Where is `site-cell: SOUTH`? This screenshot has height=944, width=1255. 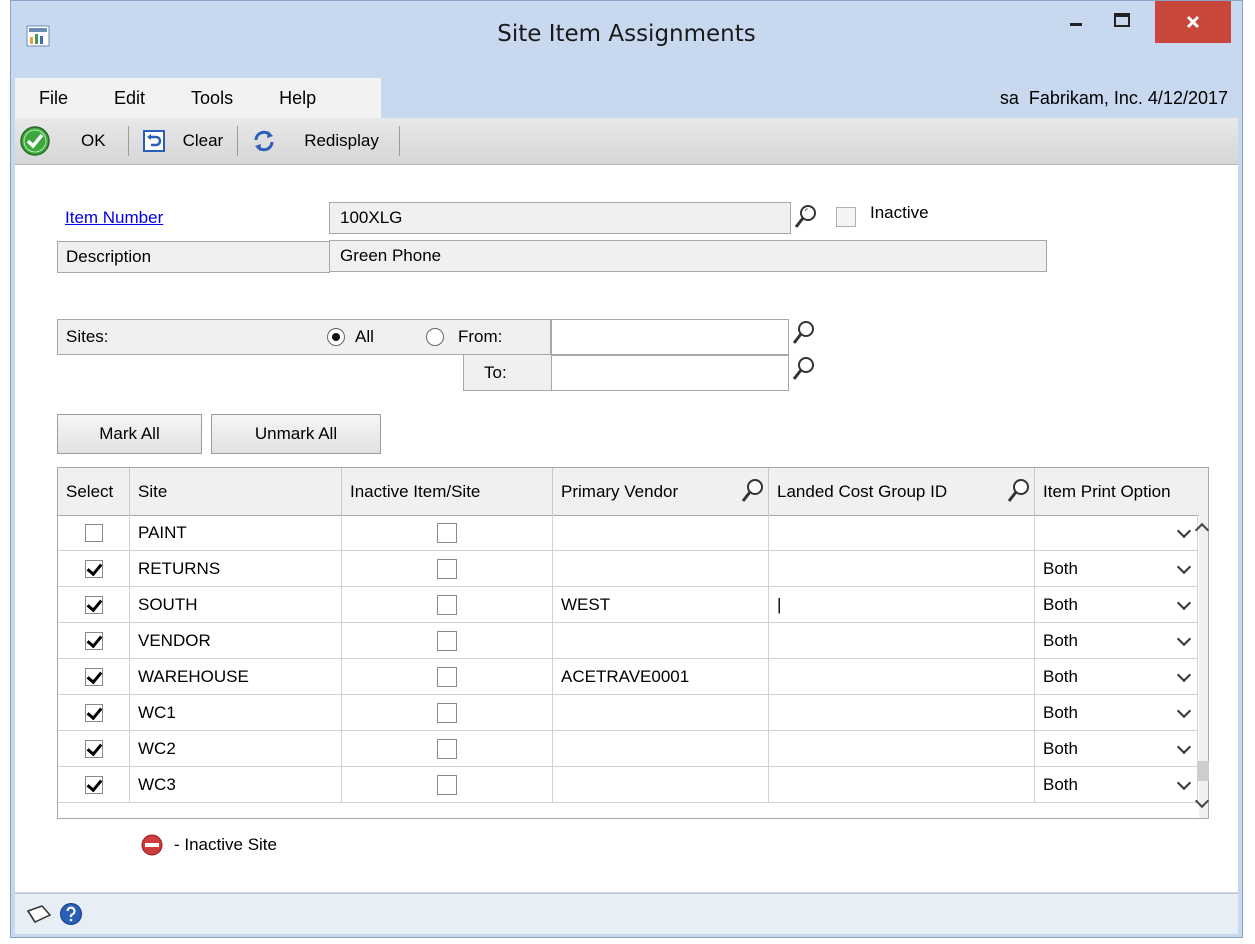
site-cell: SOUTH is located at coordinates (236, 605).